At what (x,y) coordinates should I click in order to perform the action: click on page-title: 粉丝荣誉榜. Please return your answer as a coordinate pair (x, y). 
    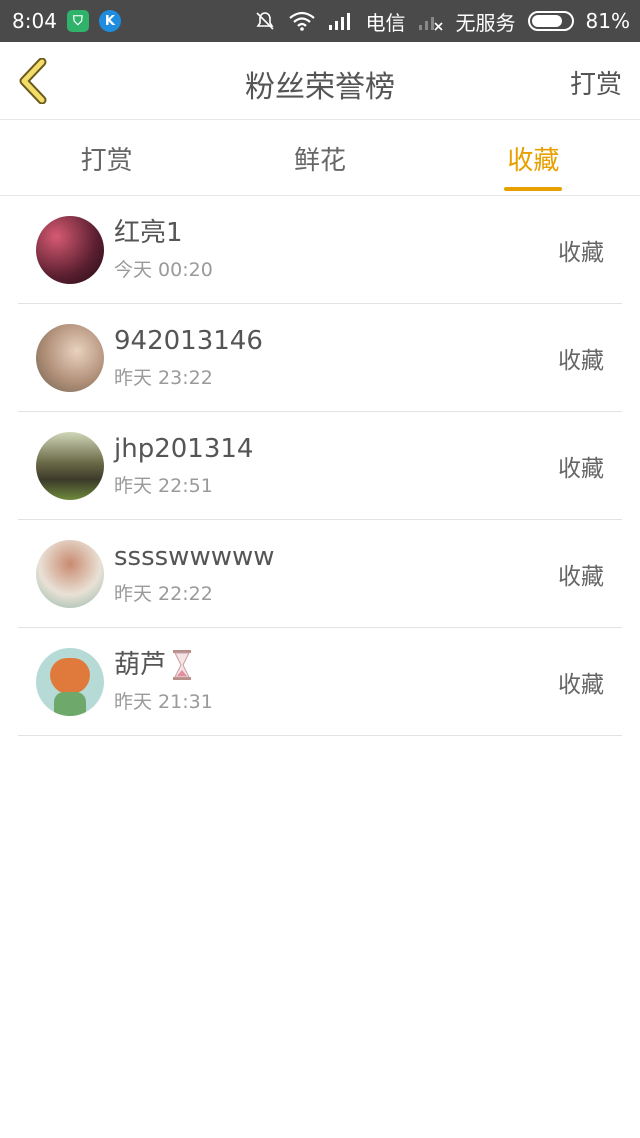
    Looking at the image, I should click on (320, 87).